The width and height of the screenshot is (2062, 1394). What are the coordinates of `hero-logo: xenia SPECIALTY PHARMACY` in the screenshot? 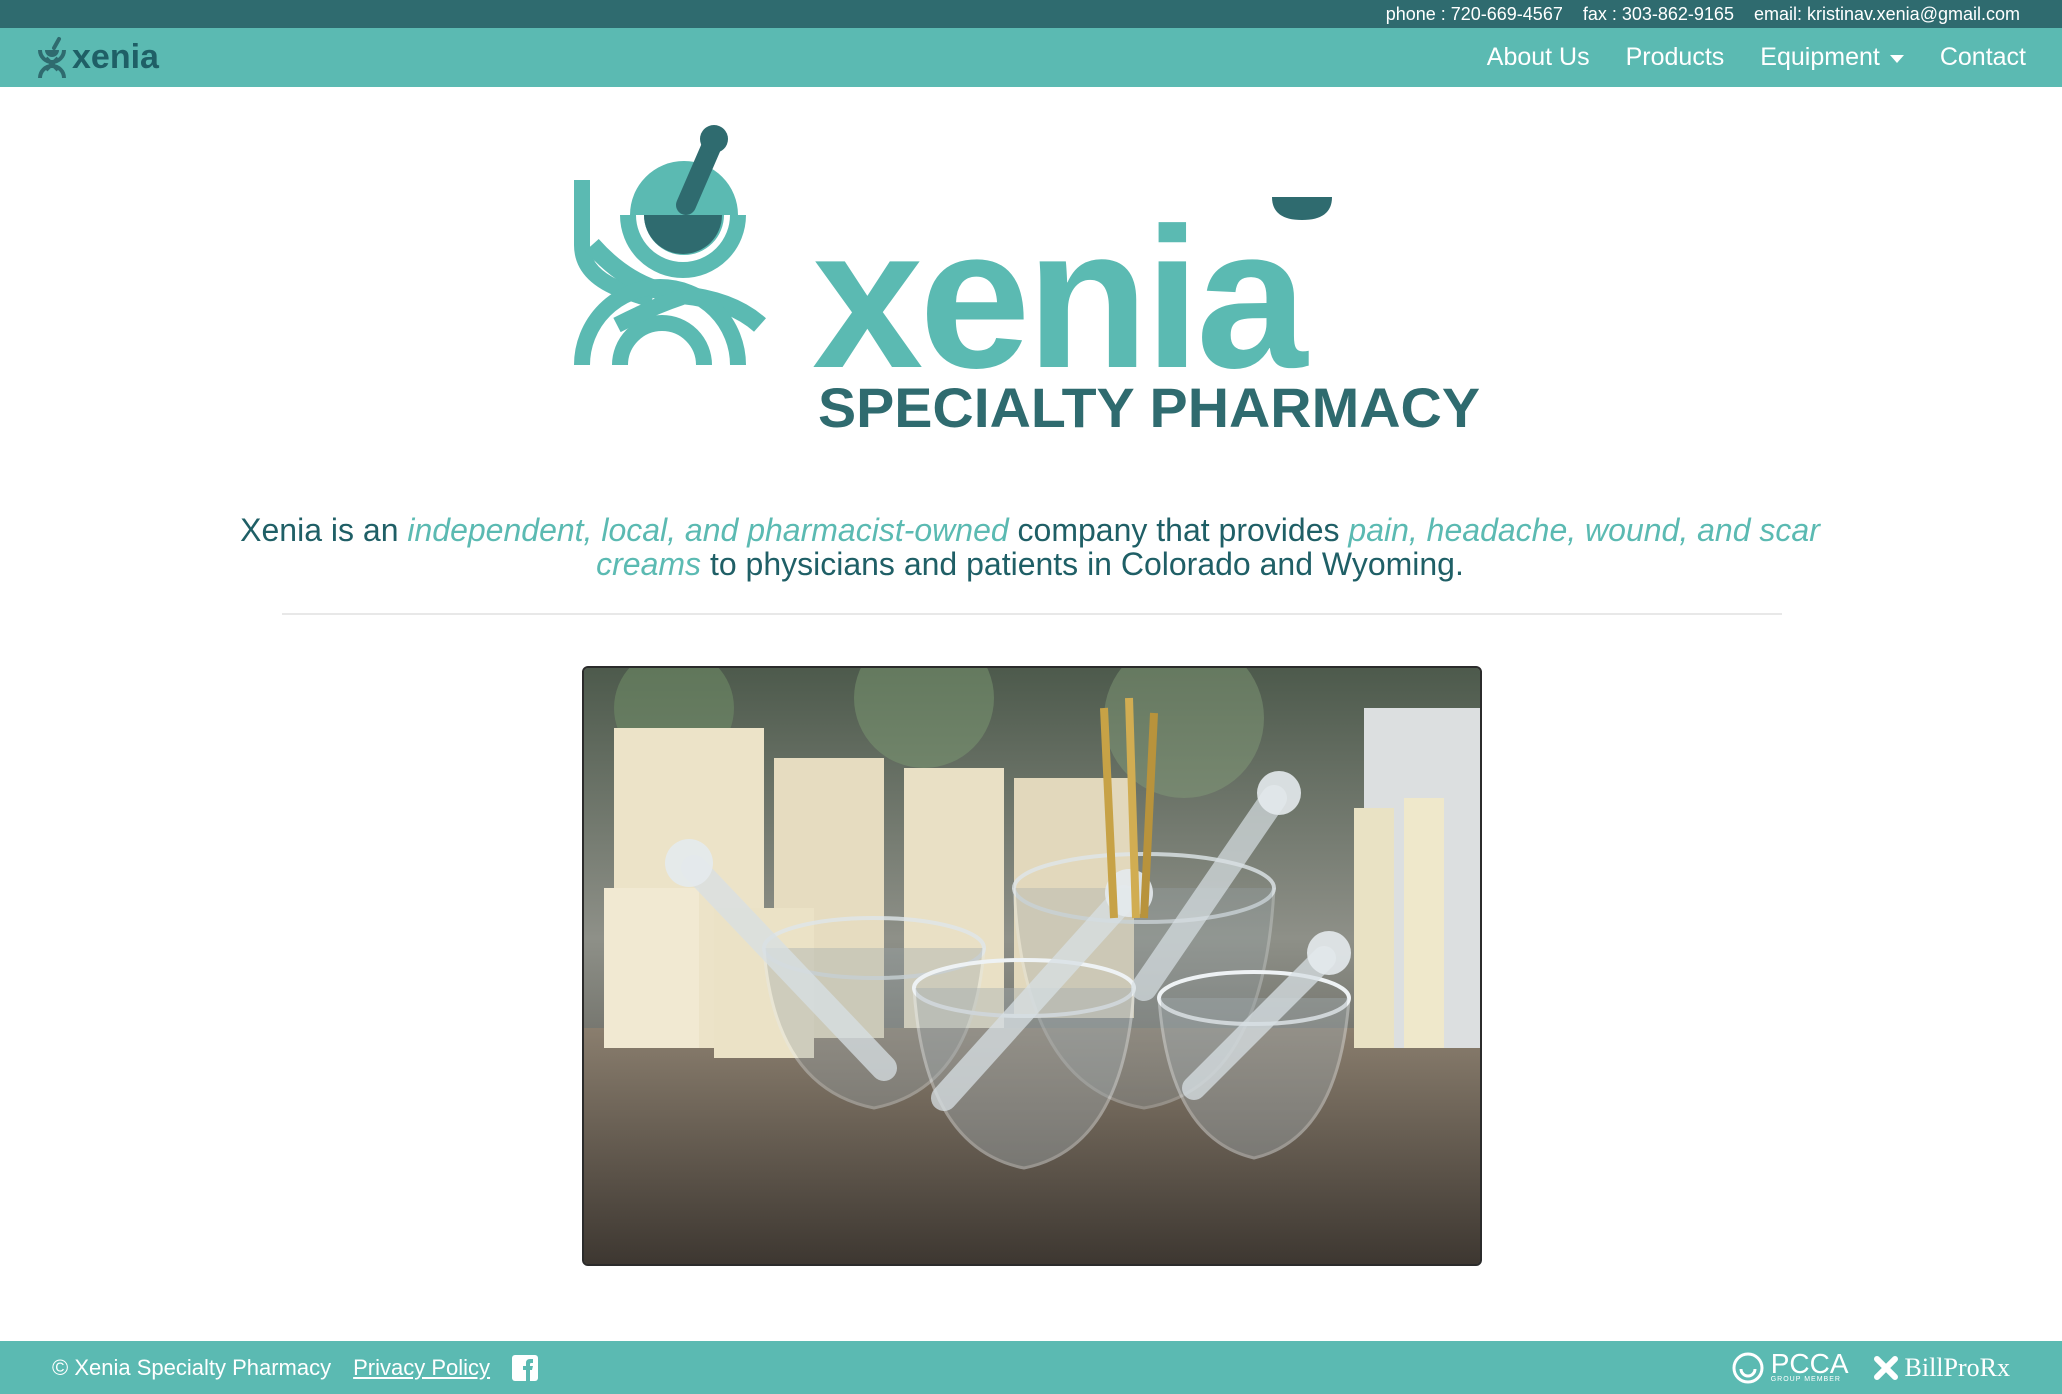 It's located at (1027, 280).